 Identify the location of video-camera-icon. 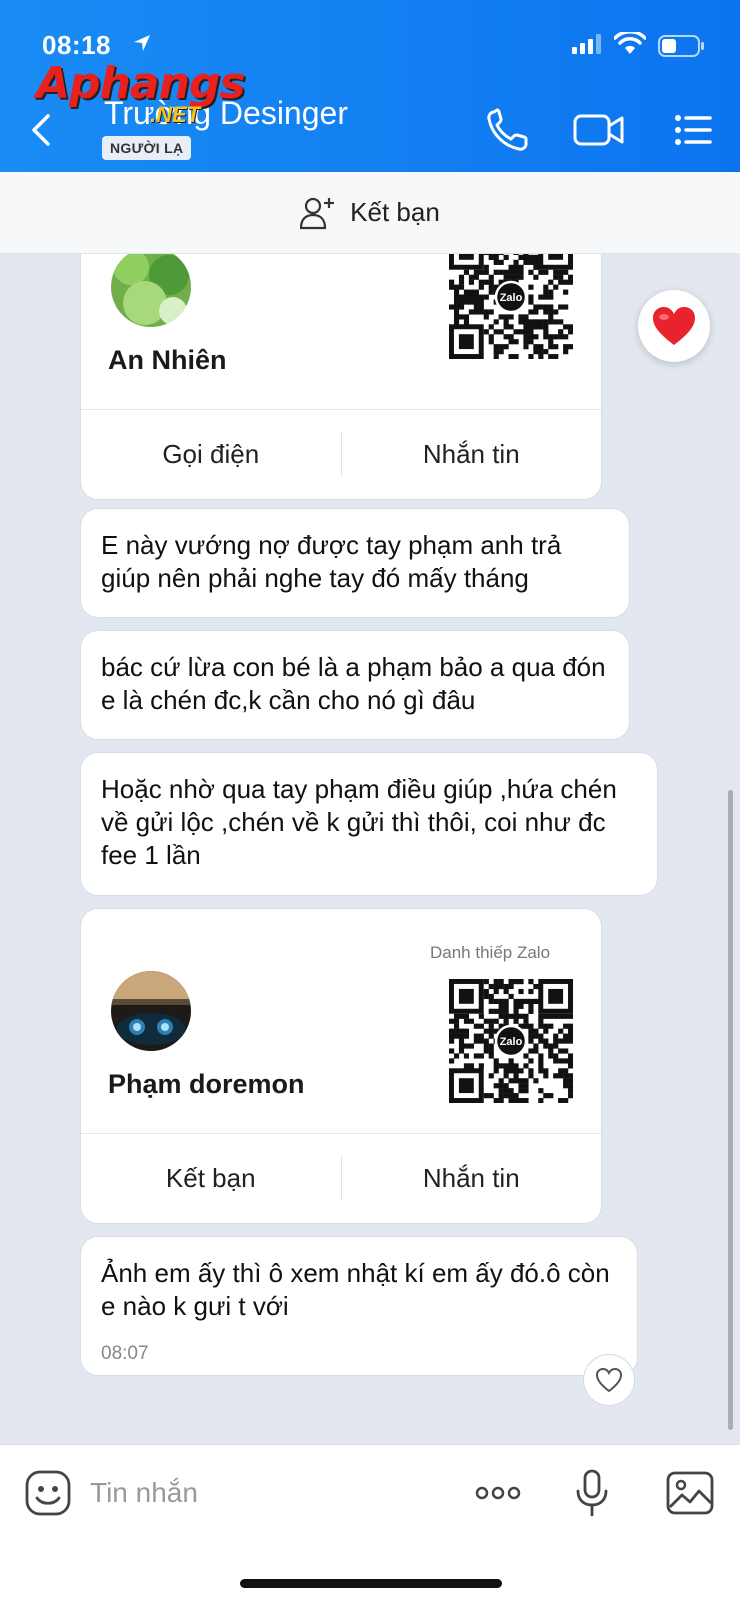
(600, 130).